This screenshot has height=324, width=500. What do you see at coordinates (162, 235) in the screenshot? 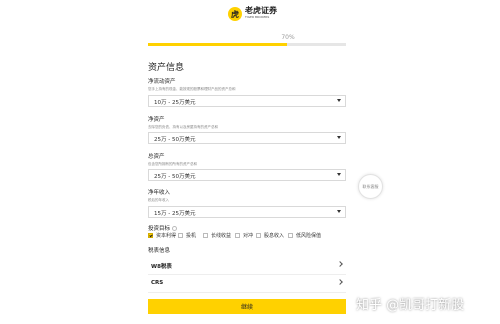
I see `goal-capital-gains: 资本利得` at bounding box center [162, 235].